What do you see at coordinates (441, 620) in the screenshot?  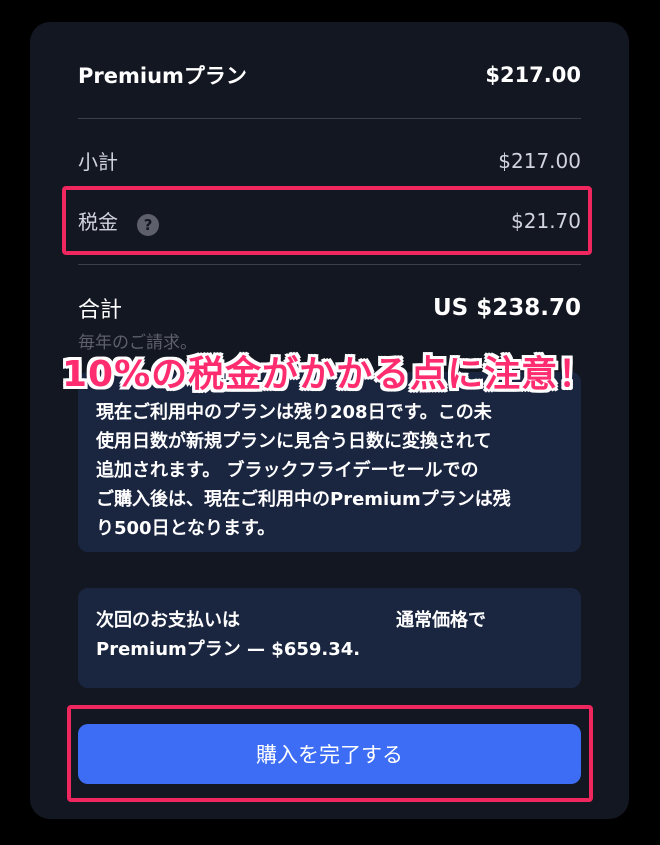 I see `regular-price-text: 通常価格で` at bounding box center [441, 620].